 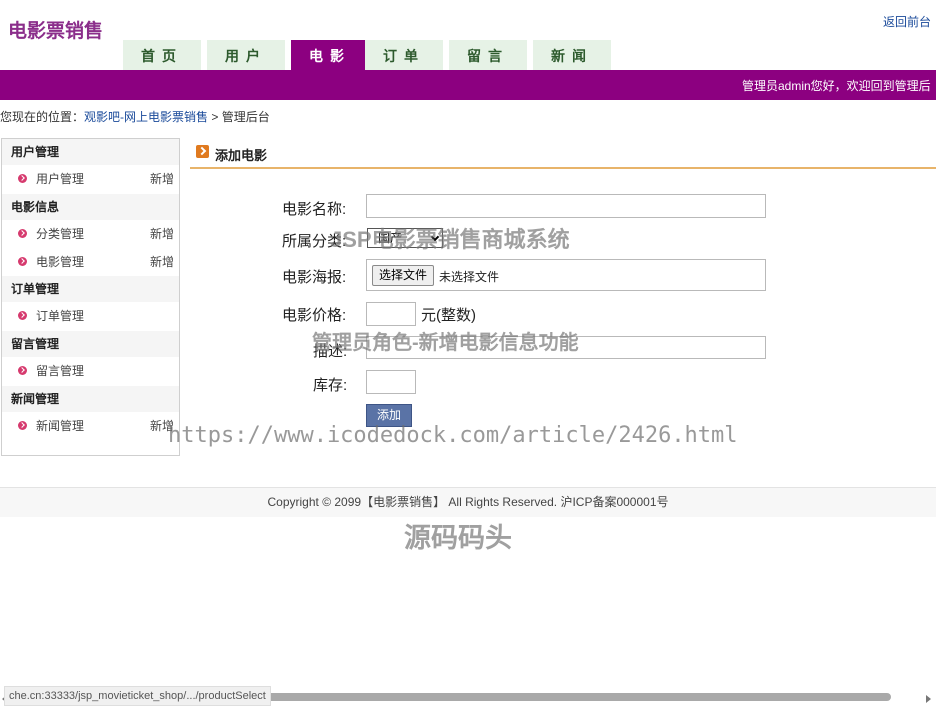 I want to click on watermark-subtitle: 管理员角色-新增电影信息功能, so click(x=445, y=343).